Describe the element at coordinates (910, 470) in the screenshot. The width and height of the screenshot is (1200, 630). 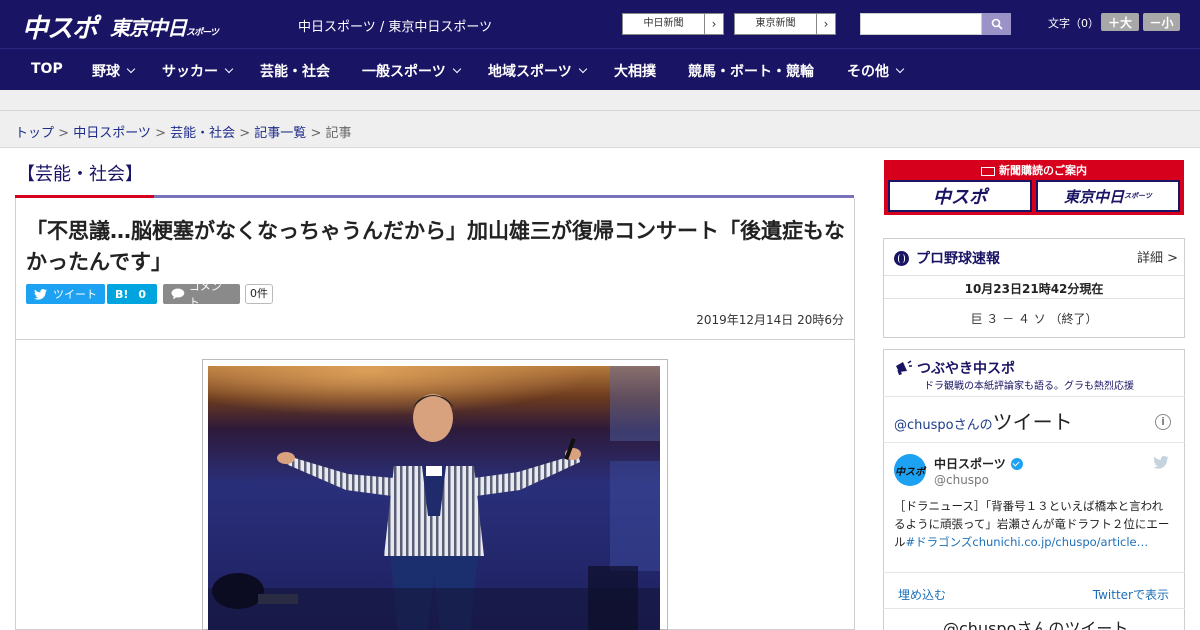
I see `avatar: 中スポ` at that location.